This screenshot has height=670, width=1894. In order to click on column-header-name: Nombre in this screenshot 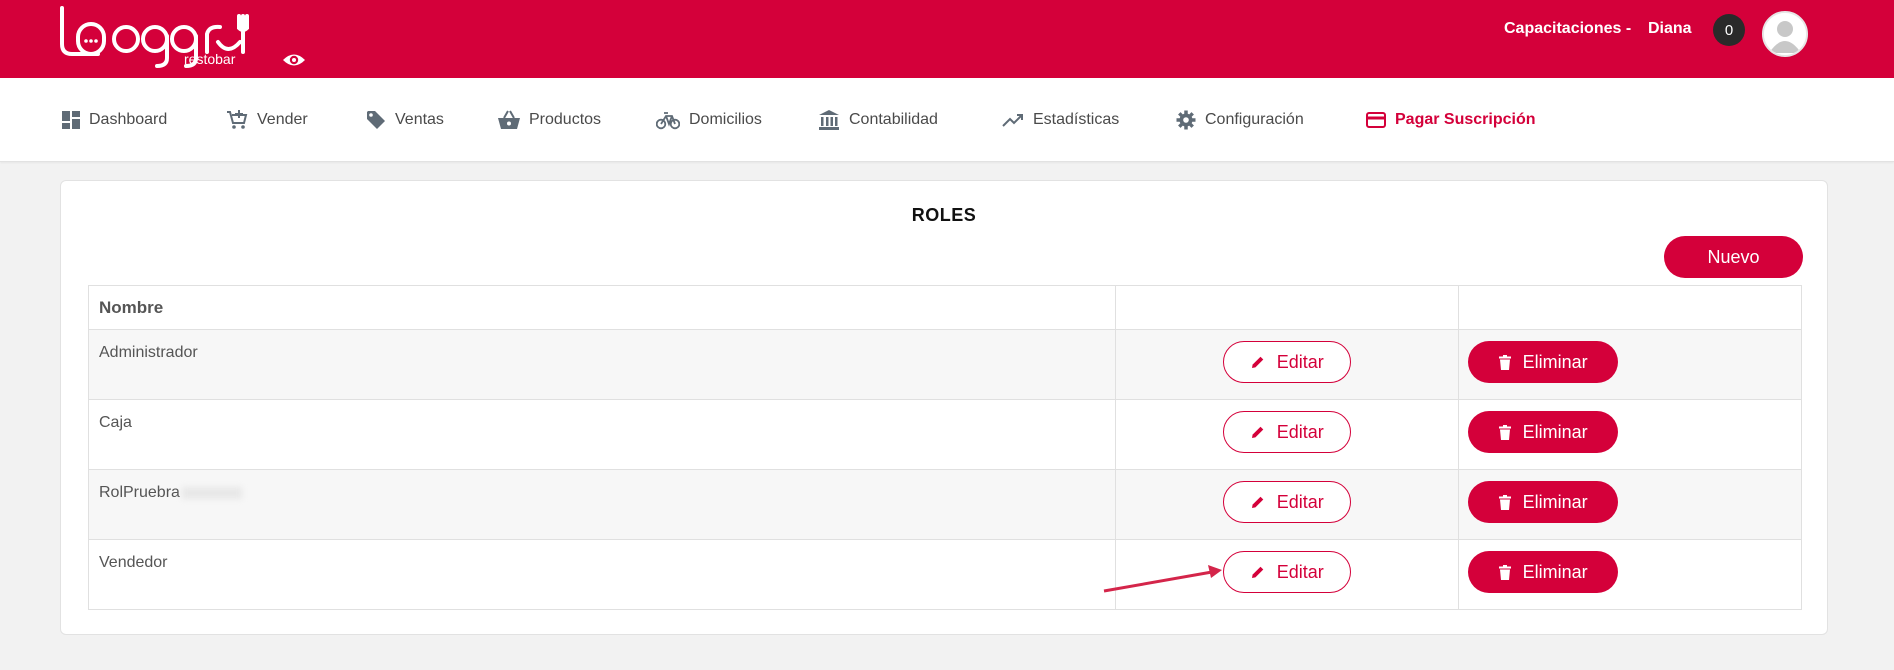, I will do `click(602, 307)`.